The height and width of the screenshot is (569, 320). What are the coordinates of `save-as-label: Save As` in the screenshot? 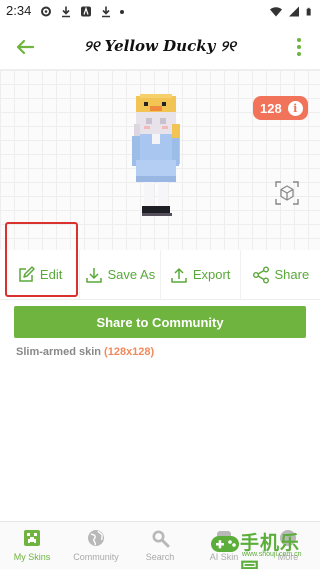 It's located at (131, 274).